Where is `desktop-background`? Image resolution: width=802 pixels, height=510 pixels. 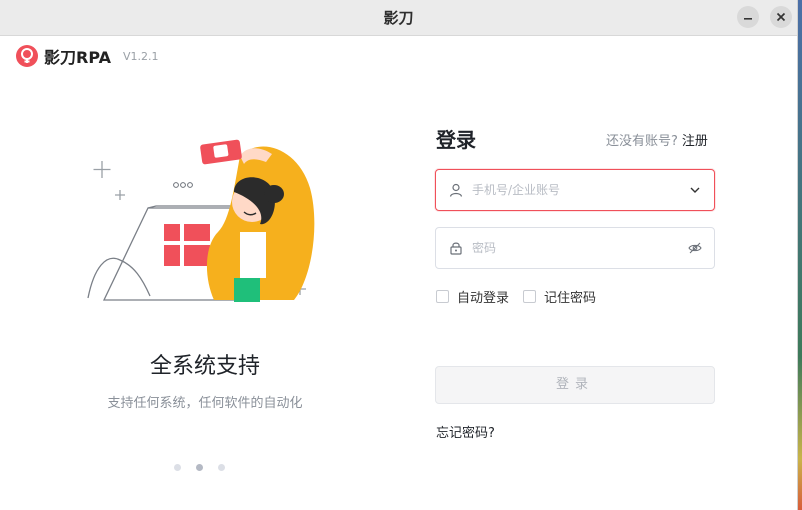 desktop-background is located at coordinates (800, 255).